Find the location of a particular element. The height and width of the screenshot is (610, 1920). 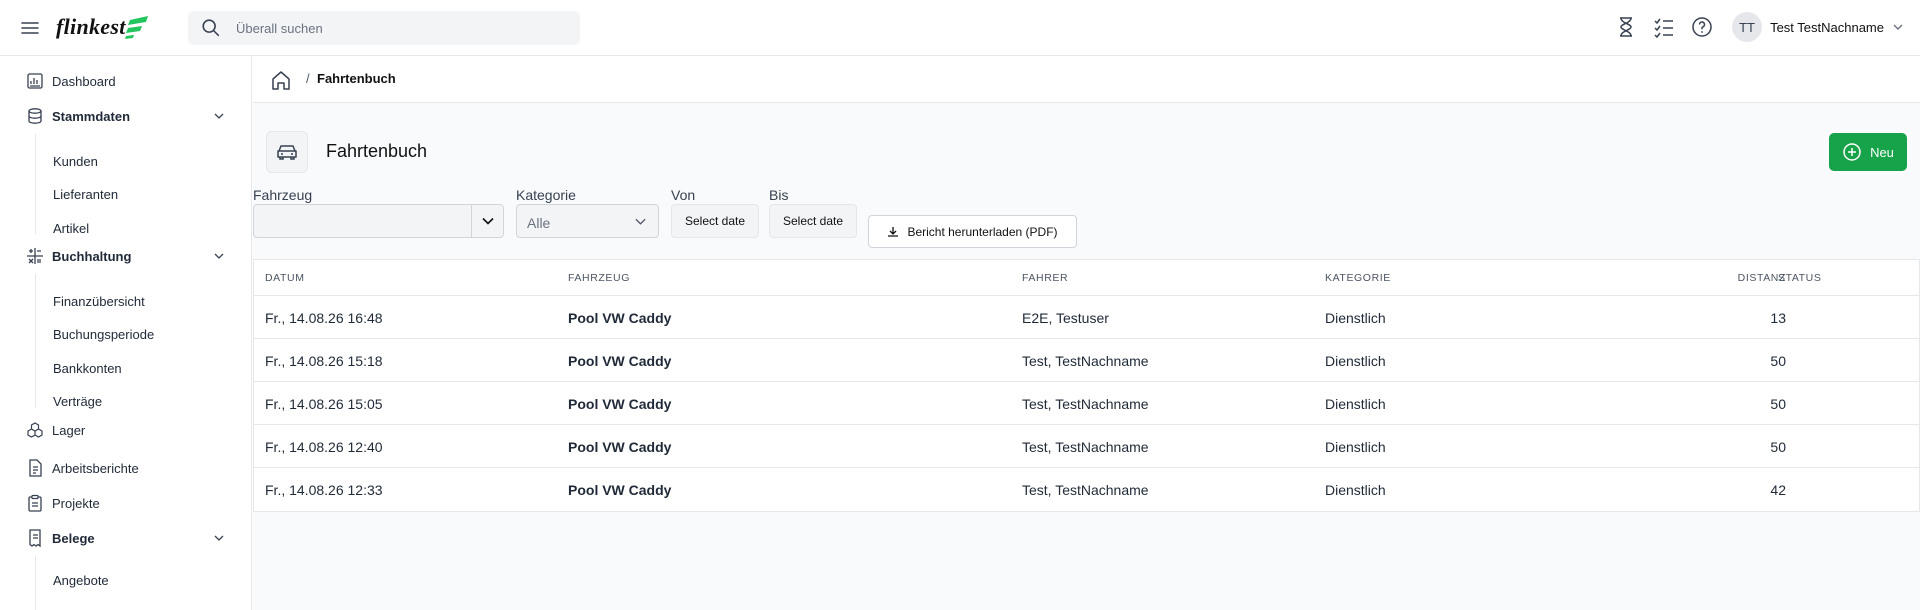

logo-text: flinkest is located at coordinates (91, 26).